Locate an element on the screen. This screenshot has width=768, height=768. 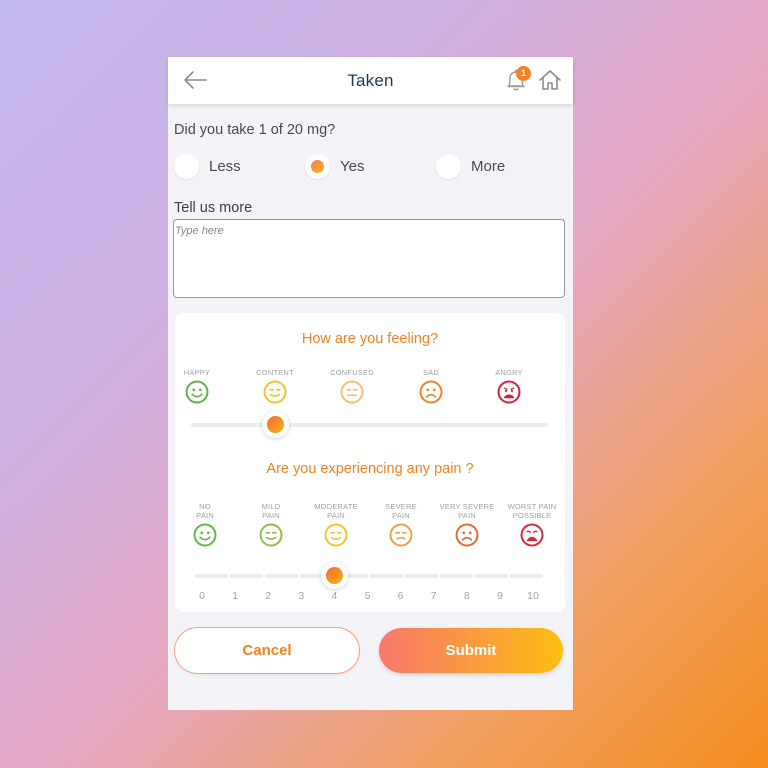
pain-option-0: NO PAIN is located at coordinates (205, 527).